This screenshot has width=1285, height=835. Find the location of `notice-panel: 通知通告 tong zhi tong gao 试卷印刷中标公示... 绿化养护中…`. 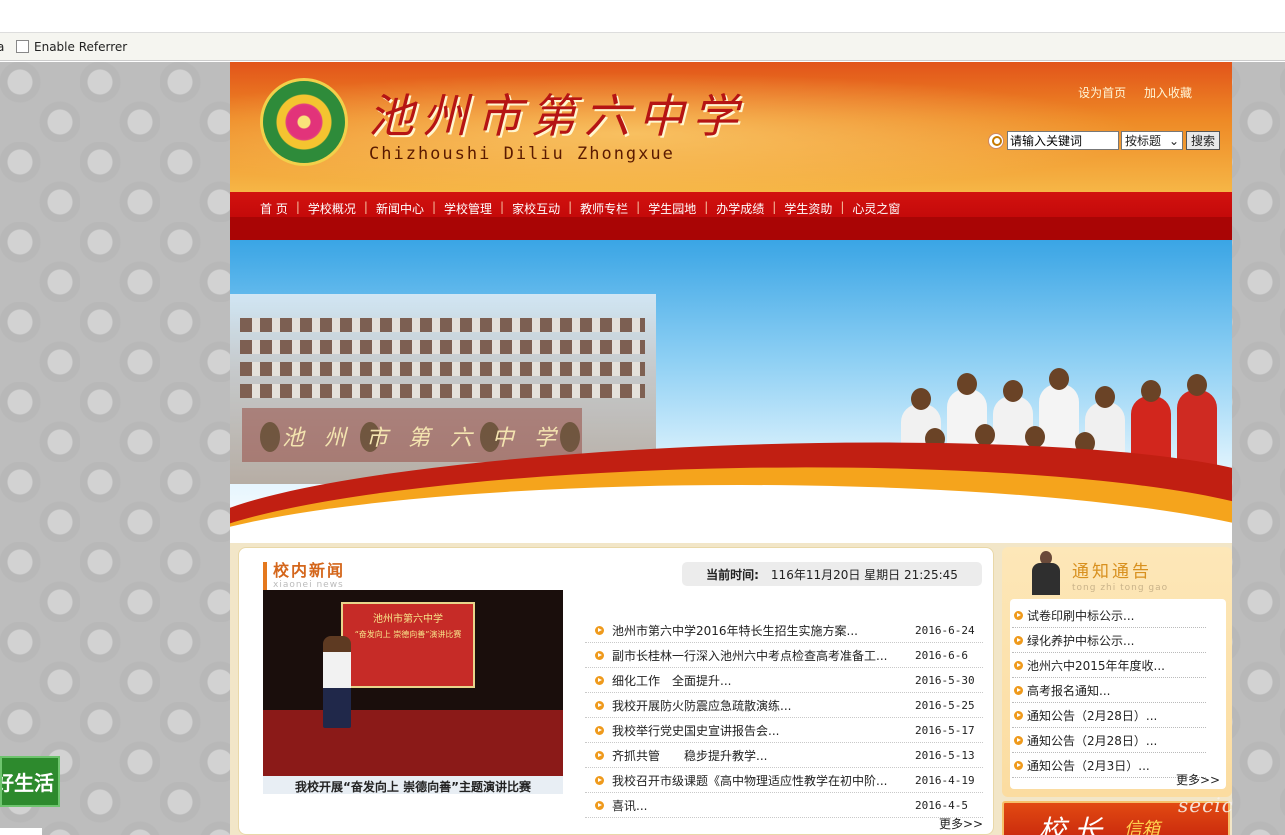

notice-panel: 通知通告 tong zhi tong gao 试卷印刷中标公示... 绿化养护中… is located at coordinates (1117, 672).